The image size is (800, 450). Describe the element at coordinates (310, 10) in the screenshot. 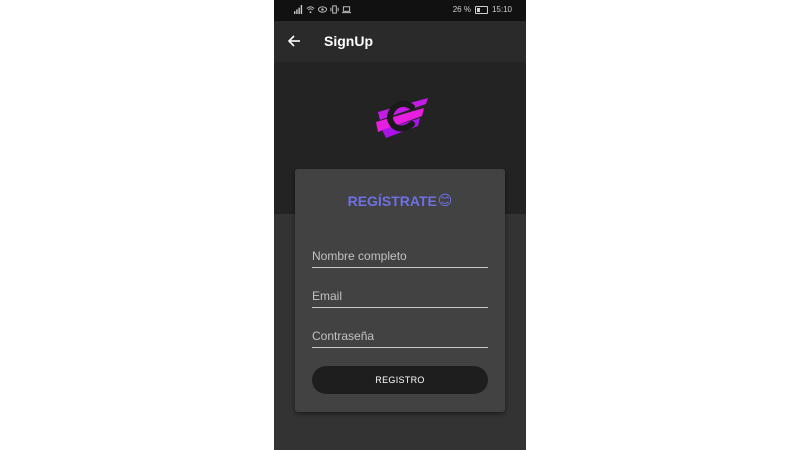

I see `wifi-icon` at that location.